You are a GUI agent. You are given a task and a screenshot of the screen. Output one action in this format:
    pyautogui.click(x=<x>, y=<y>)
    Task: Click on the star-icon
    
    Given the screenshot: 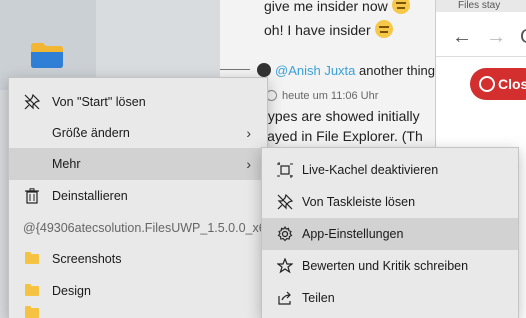 What is the action you would take?
    pyautogui.click(x=285, y=266)
    